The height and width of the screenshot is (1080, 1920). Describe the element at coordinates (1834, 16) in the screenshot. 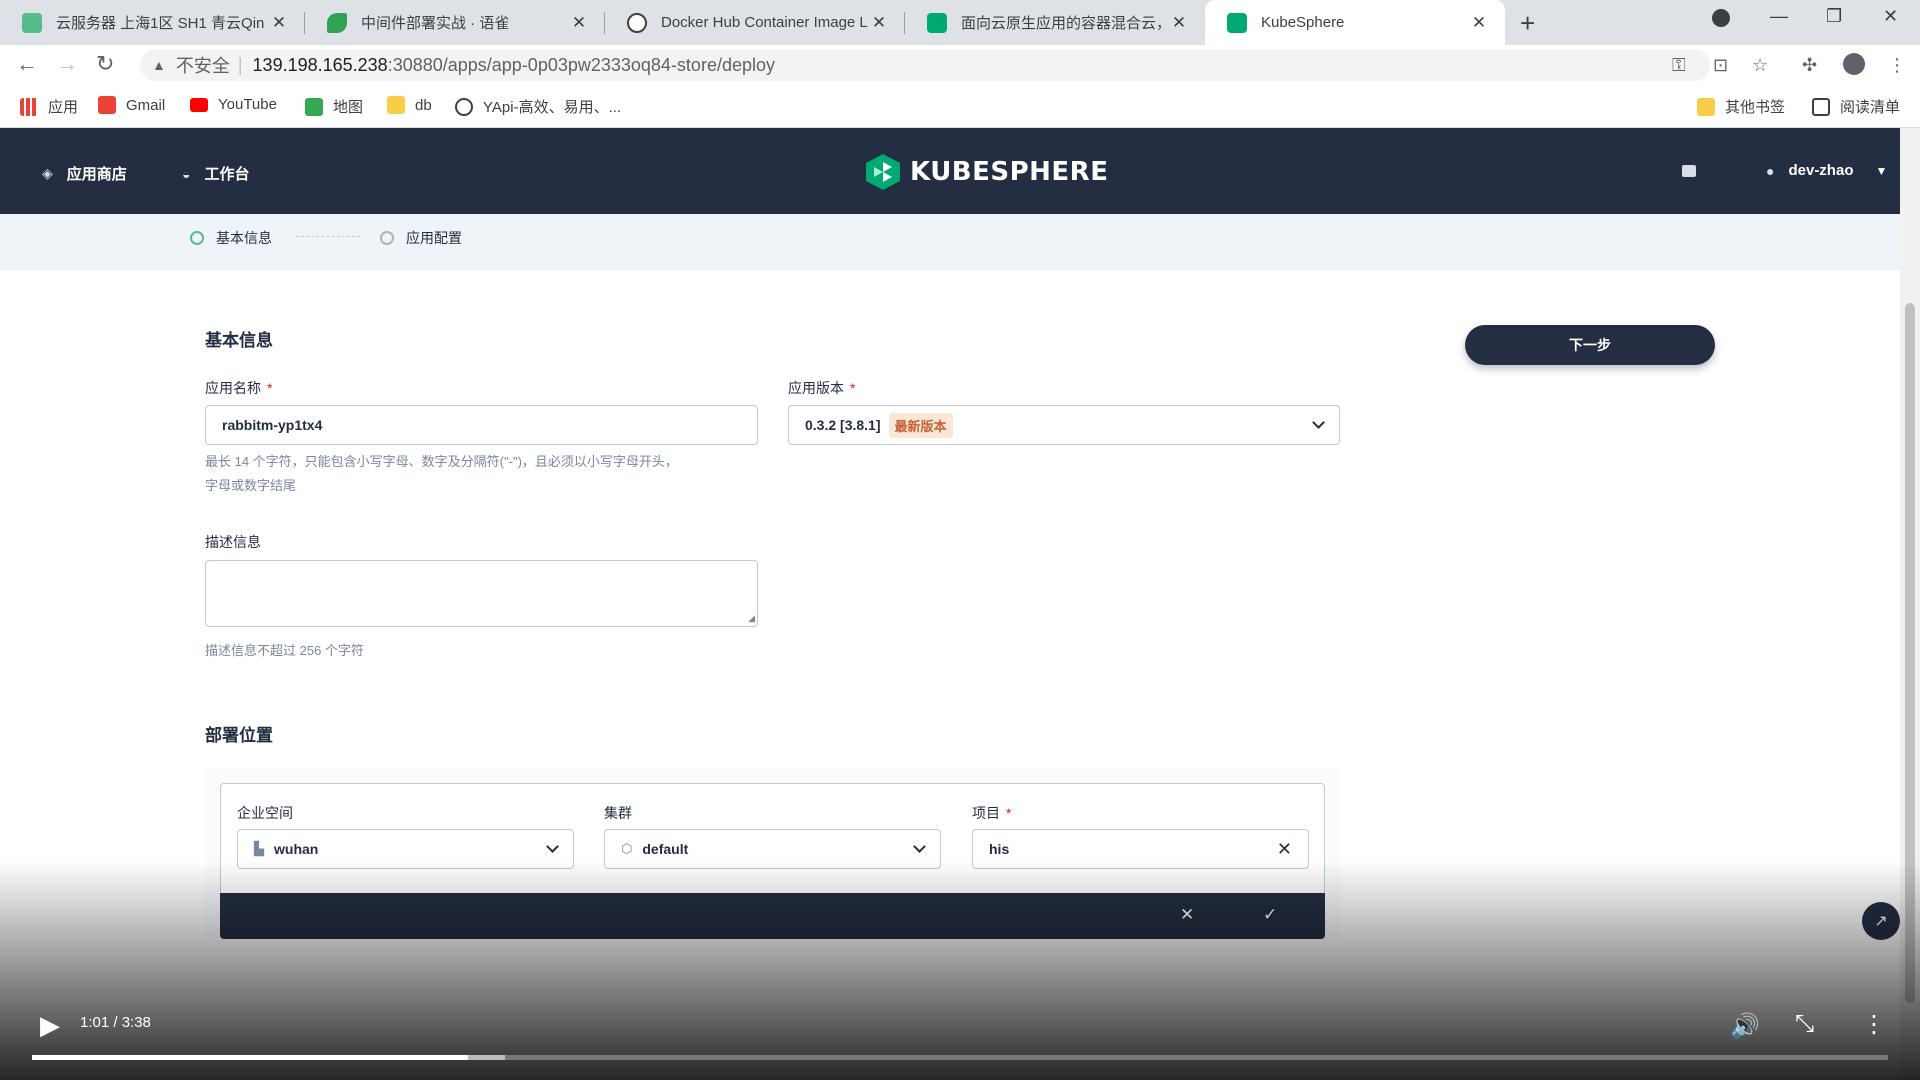

I see `restore-icon: ❐` at that location.